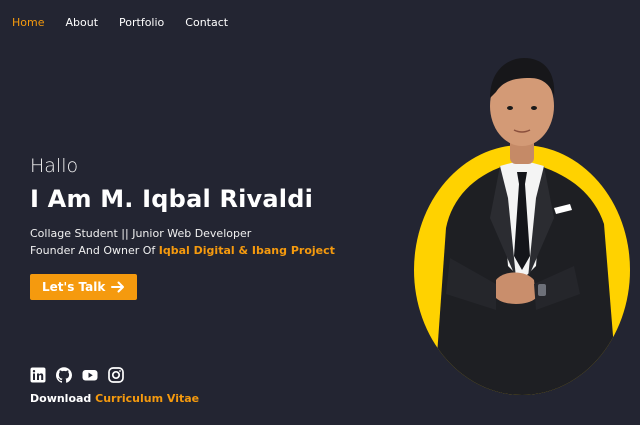  I want to click on nav-contact: Contact, so click(206, 22).